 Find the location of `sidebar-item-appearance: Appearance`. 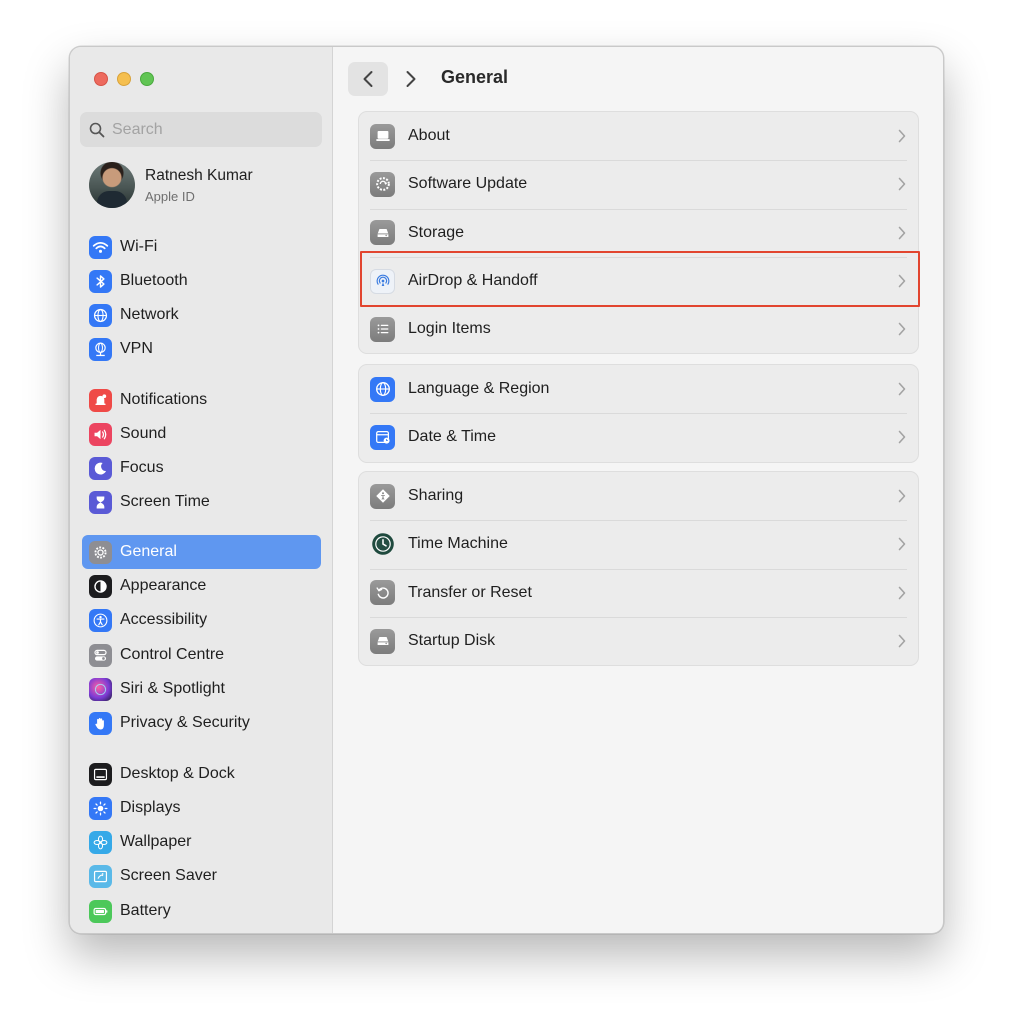

sidebar-item-appearance: Appearance is located at coordinates (201, 586).